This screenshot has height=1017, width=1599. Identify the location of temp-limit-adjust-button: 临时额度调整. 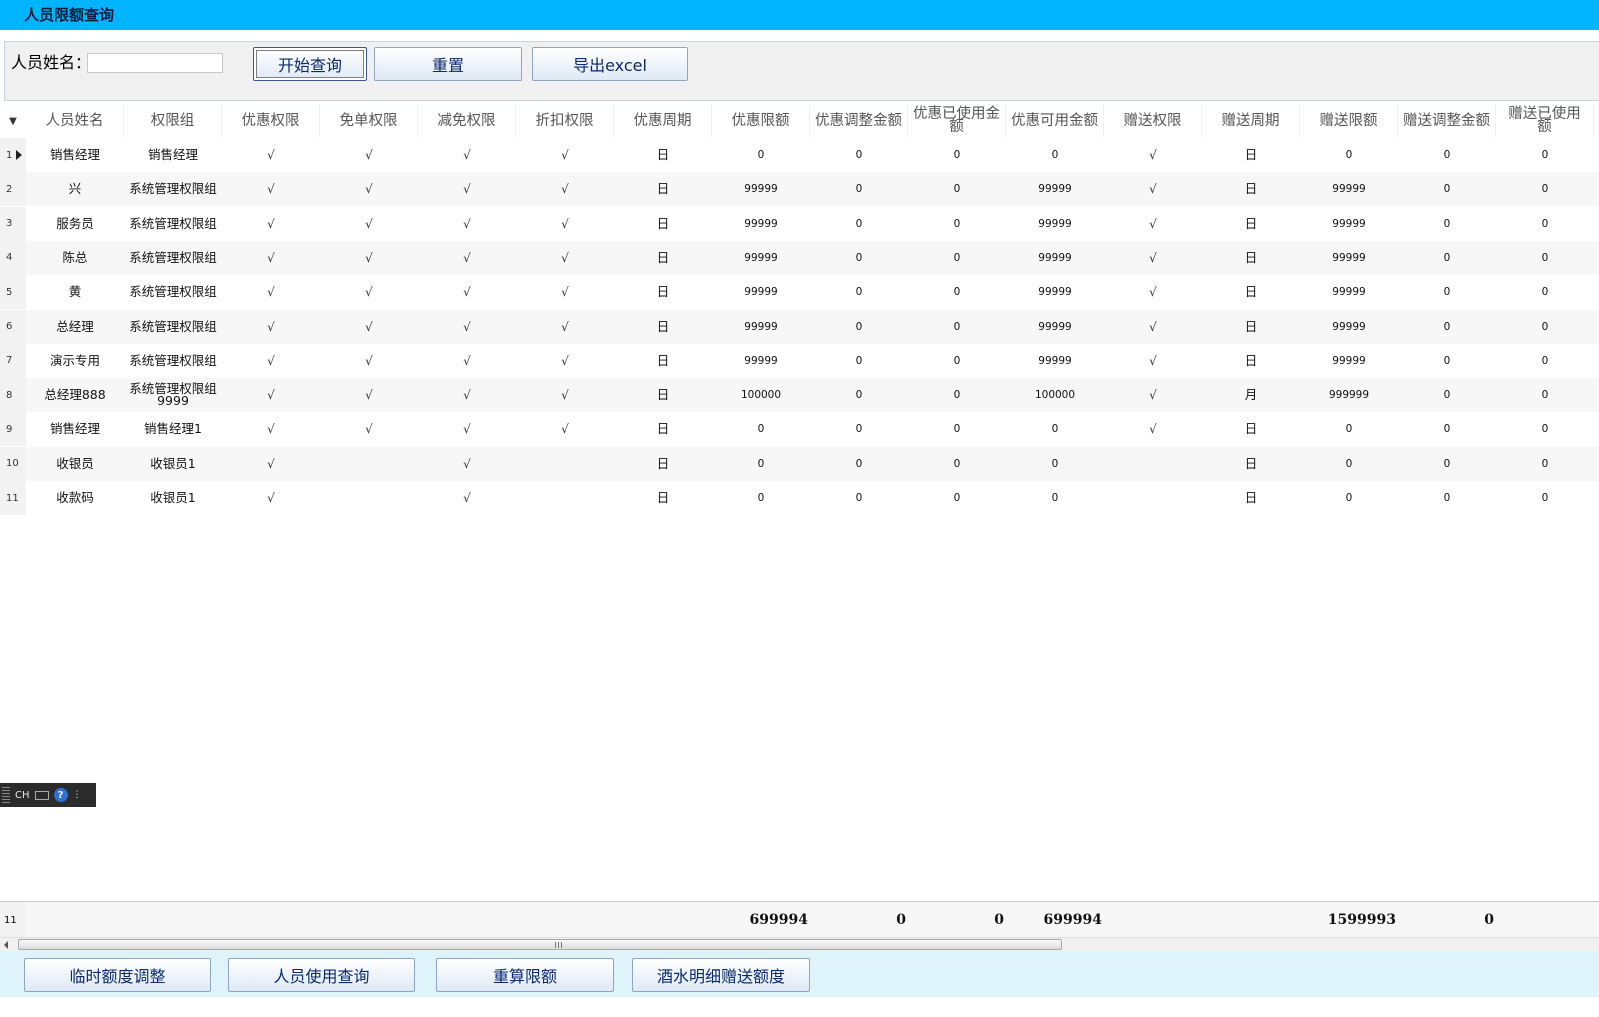
(117, 975).